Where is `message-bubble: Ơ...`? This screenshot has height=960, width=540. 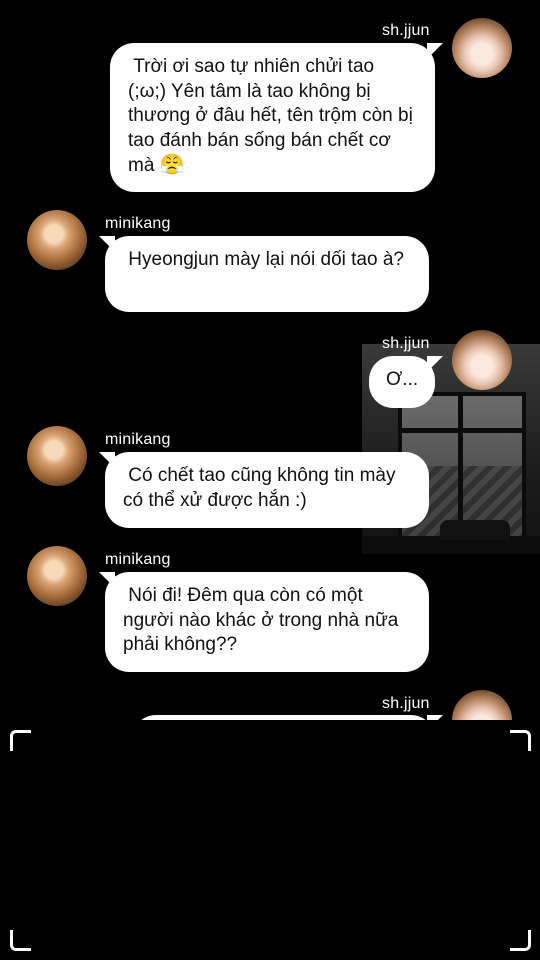 message-bubble: Ơ... is located at coordinates (402, 382).